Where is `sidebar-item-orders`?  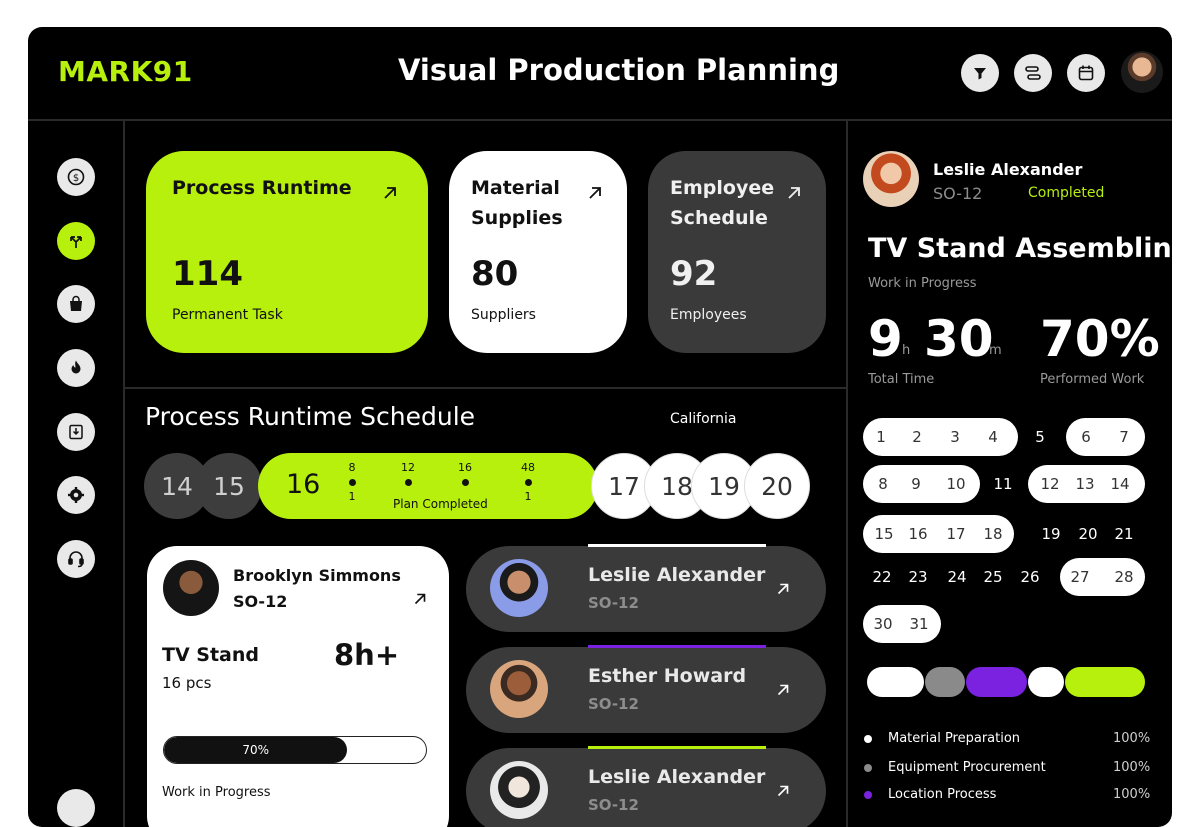
sidebar-item-orders is located at coordinates (76, 304).